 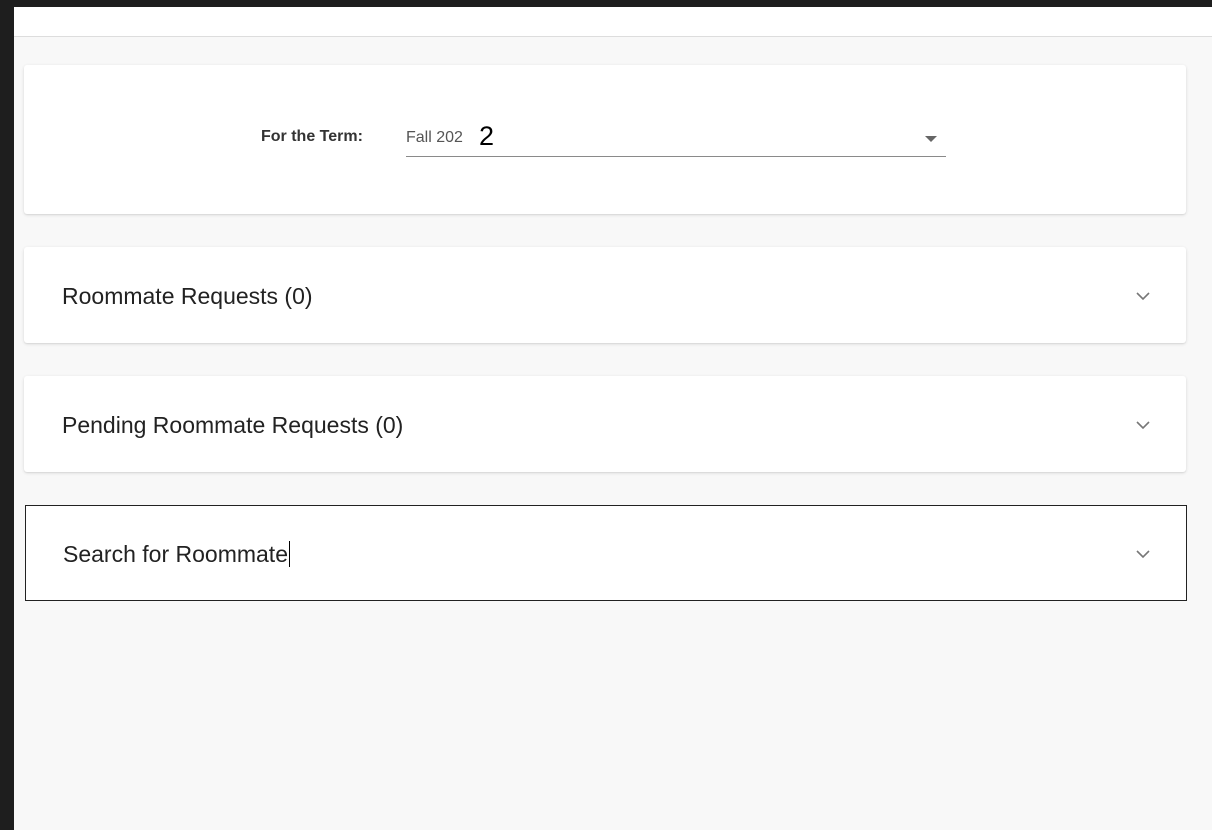 I want to click on search-for-roommate-label: Search for Roommate, so click(x=175, y=554).